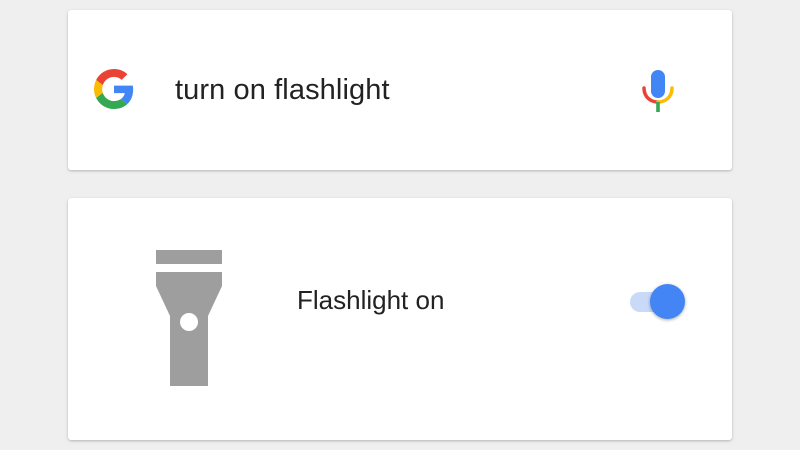 The image size is (800, 450). What do you see at coordinates (189, 318) in the screenshot?
I see `flashlight-icon` at bounding box center [189, 318].